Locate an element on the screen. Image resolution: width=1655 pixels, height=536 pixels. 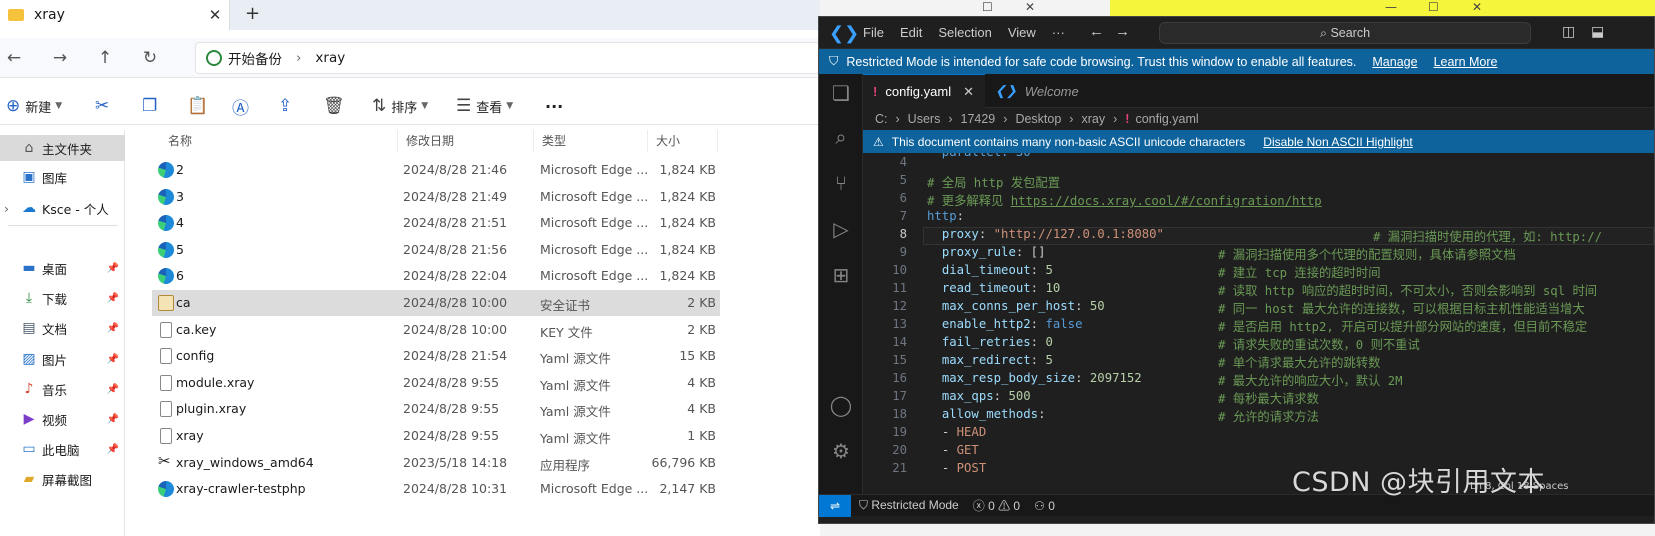
copy-button: ❐ is located at coordinates (152, 106).